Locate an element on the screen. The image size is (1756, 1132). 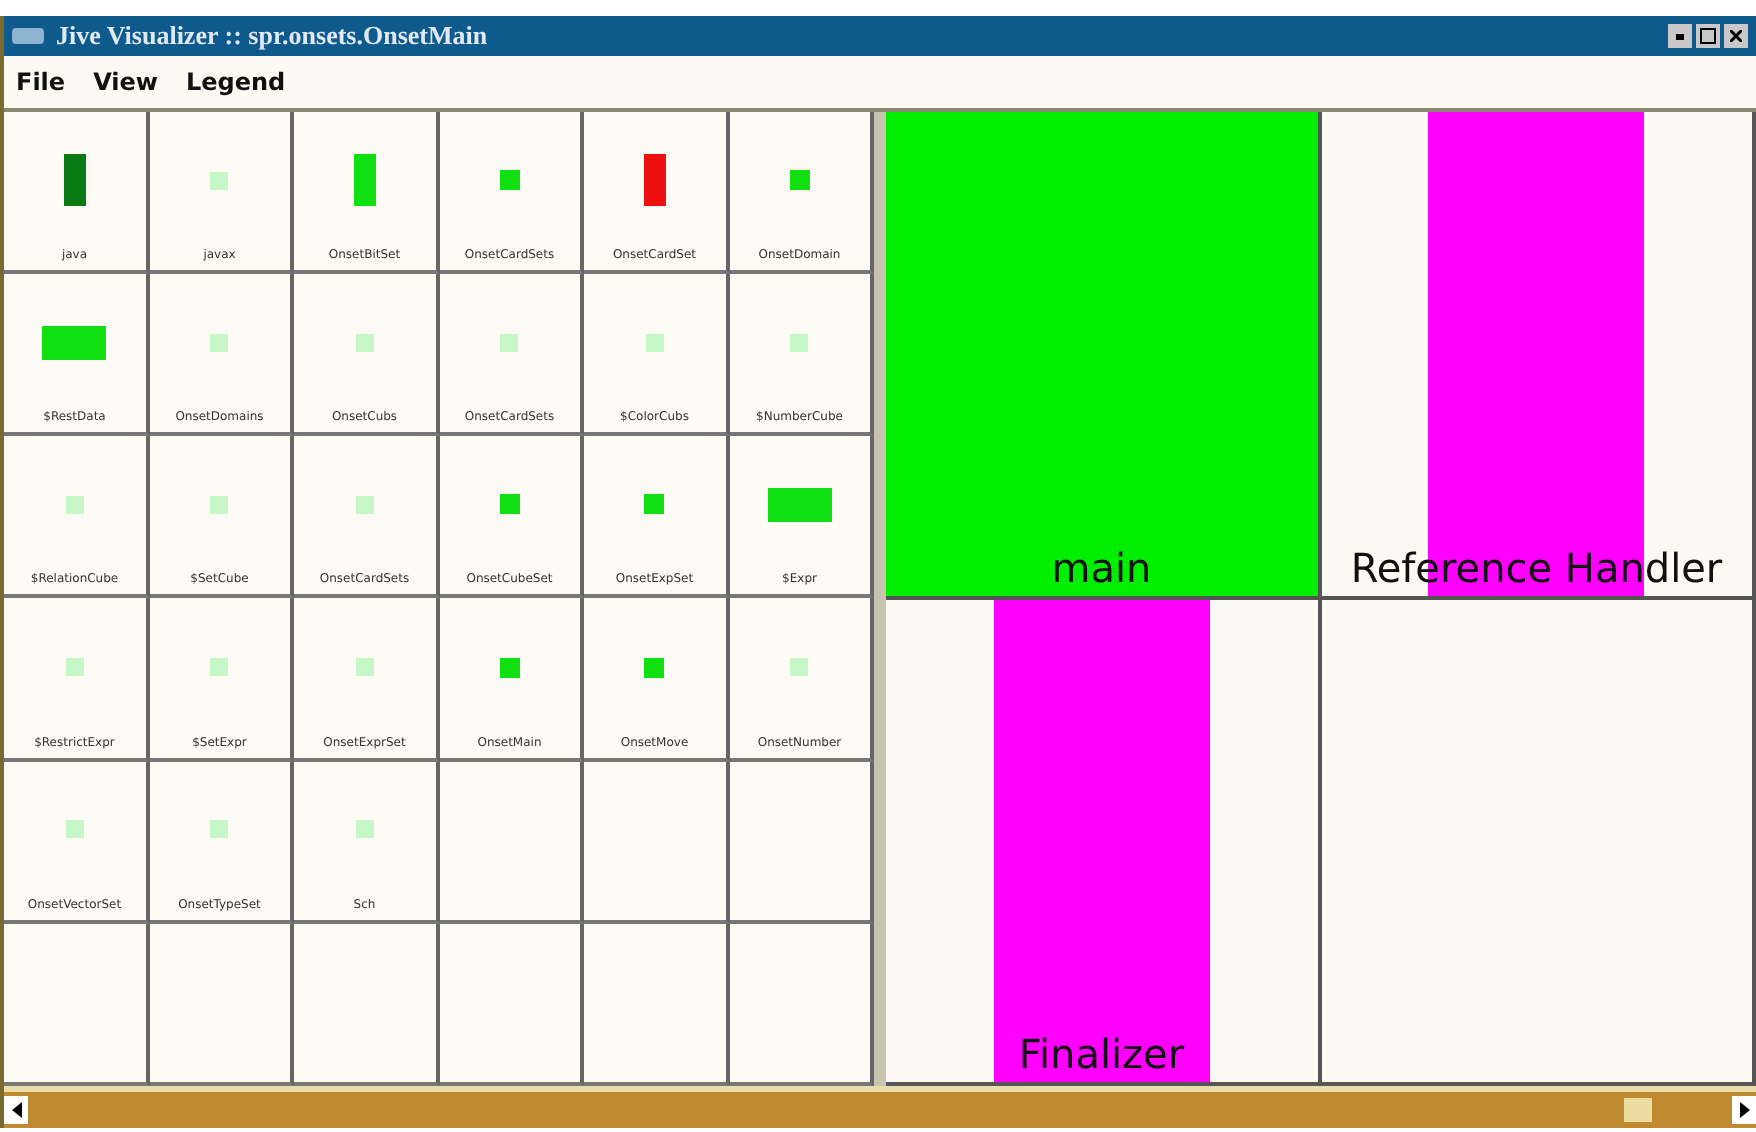
maximize-button is located at coordinates (1708, 36).